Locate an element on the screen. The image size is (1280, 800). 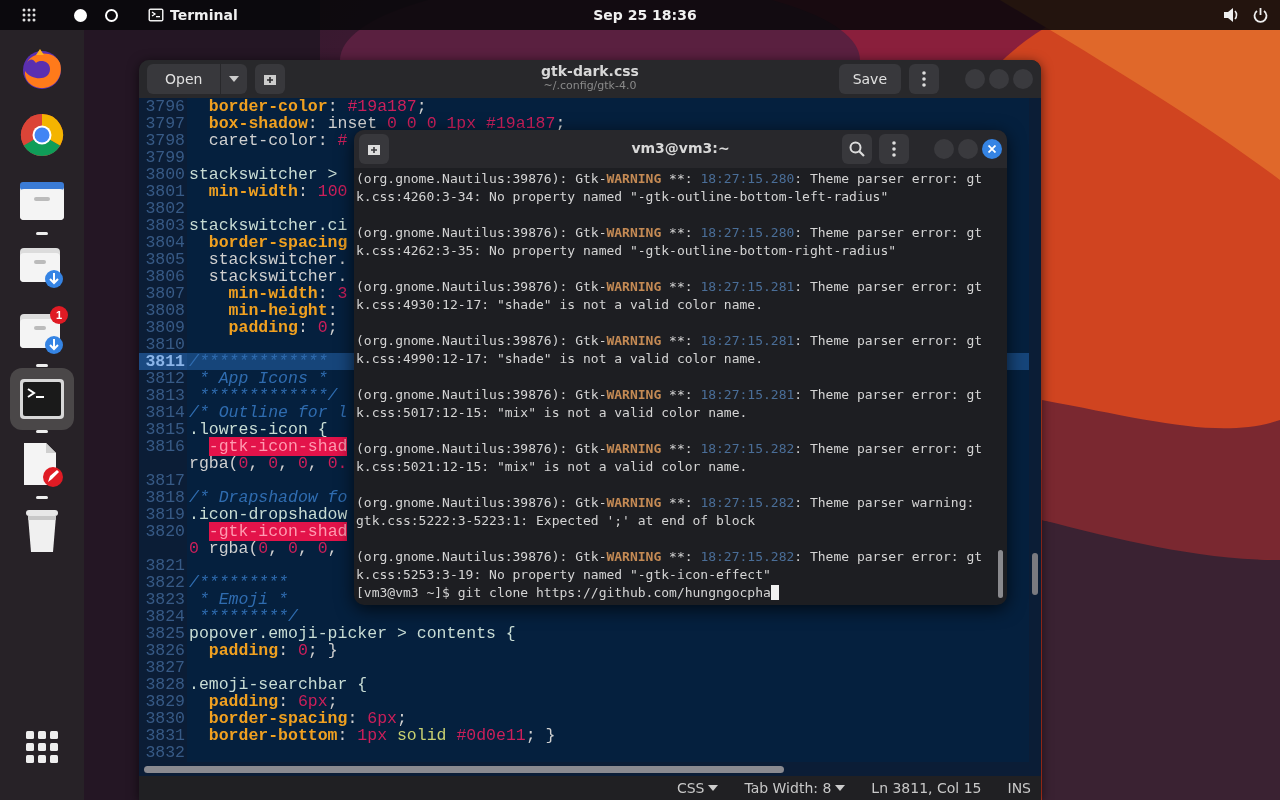
menu-icon is located at coordinates (924, 79).